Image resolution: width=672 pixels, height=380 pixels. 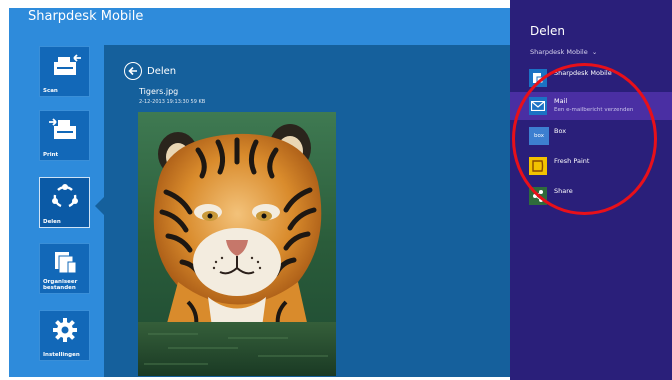 What do you see at coordinates (86, 16) in the screenshot?
I see `app-title: Sharpdesk Mobile` at bounding box center [86, 16].